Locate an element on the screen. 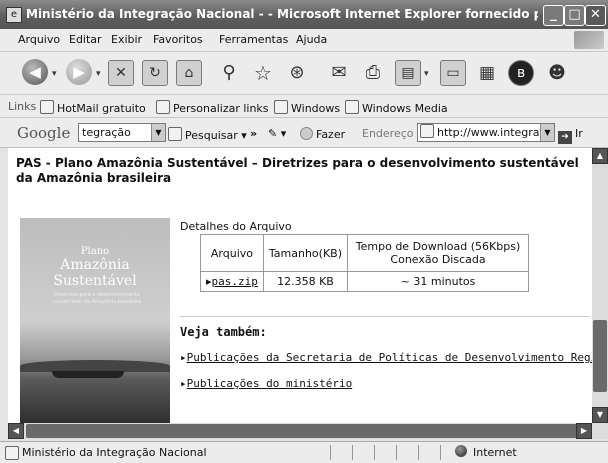 The image size is (608, 463). maximize-button: □ is located at coordinates (574, 15).